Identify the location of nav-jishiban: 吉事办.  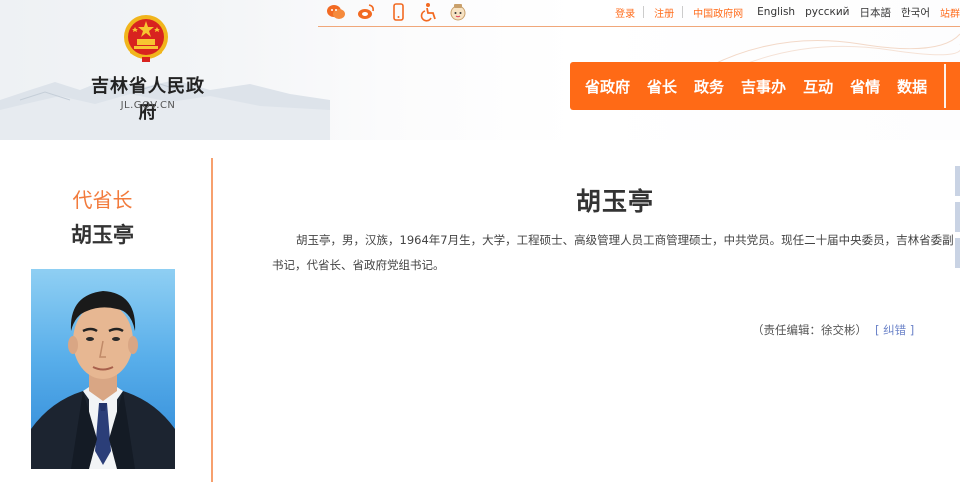
(763, 86).